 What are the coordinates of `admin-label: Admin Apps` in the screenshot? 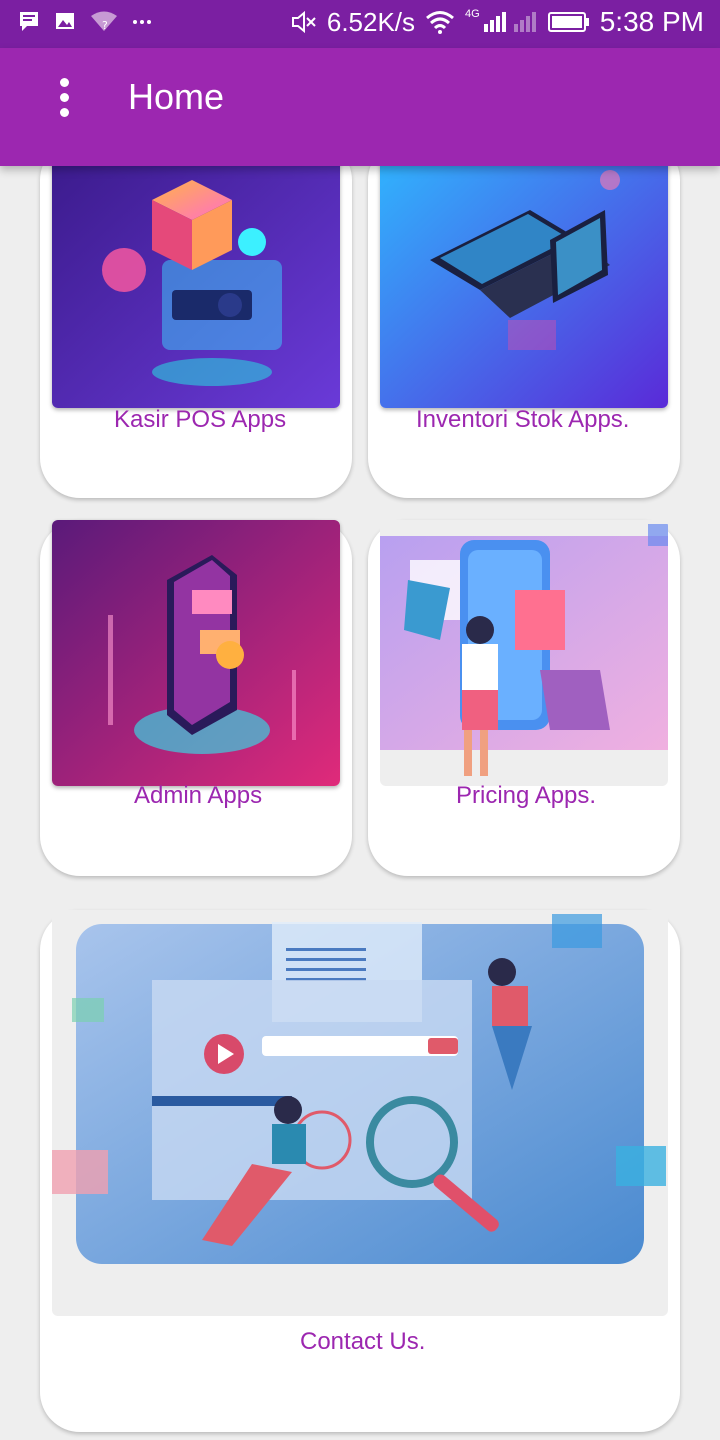 It's located at (198, 795).